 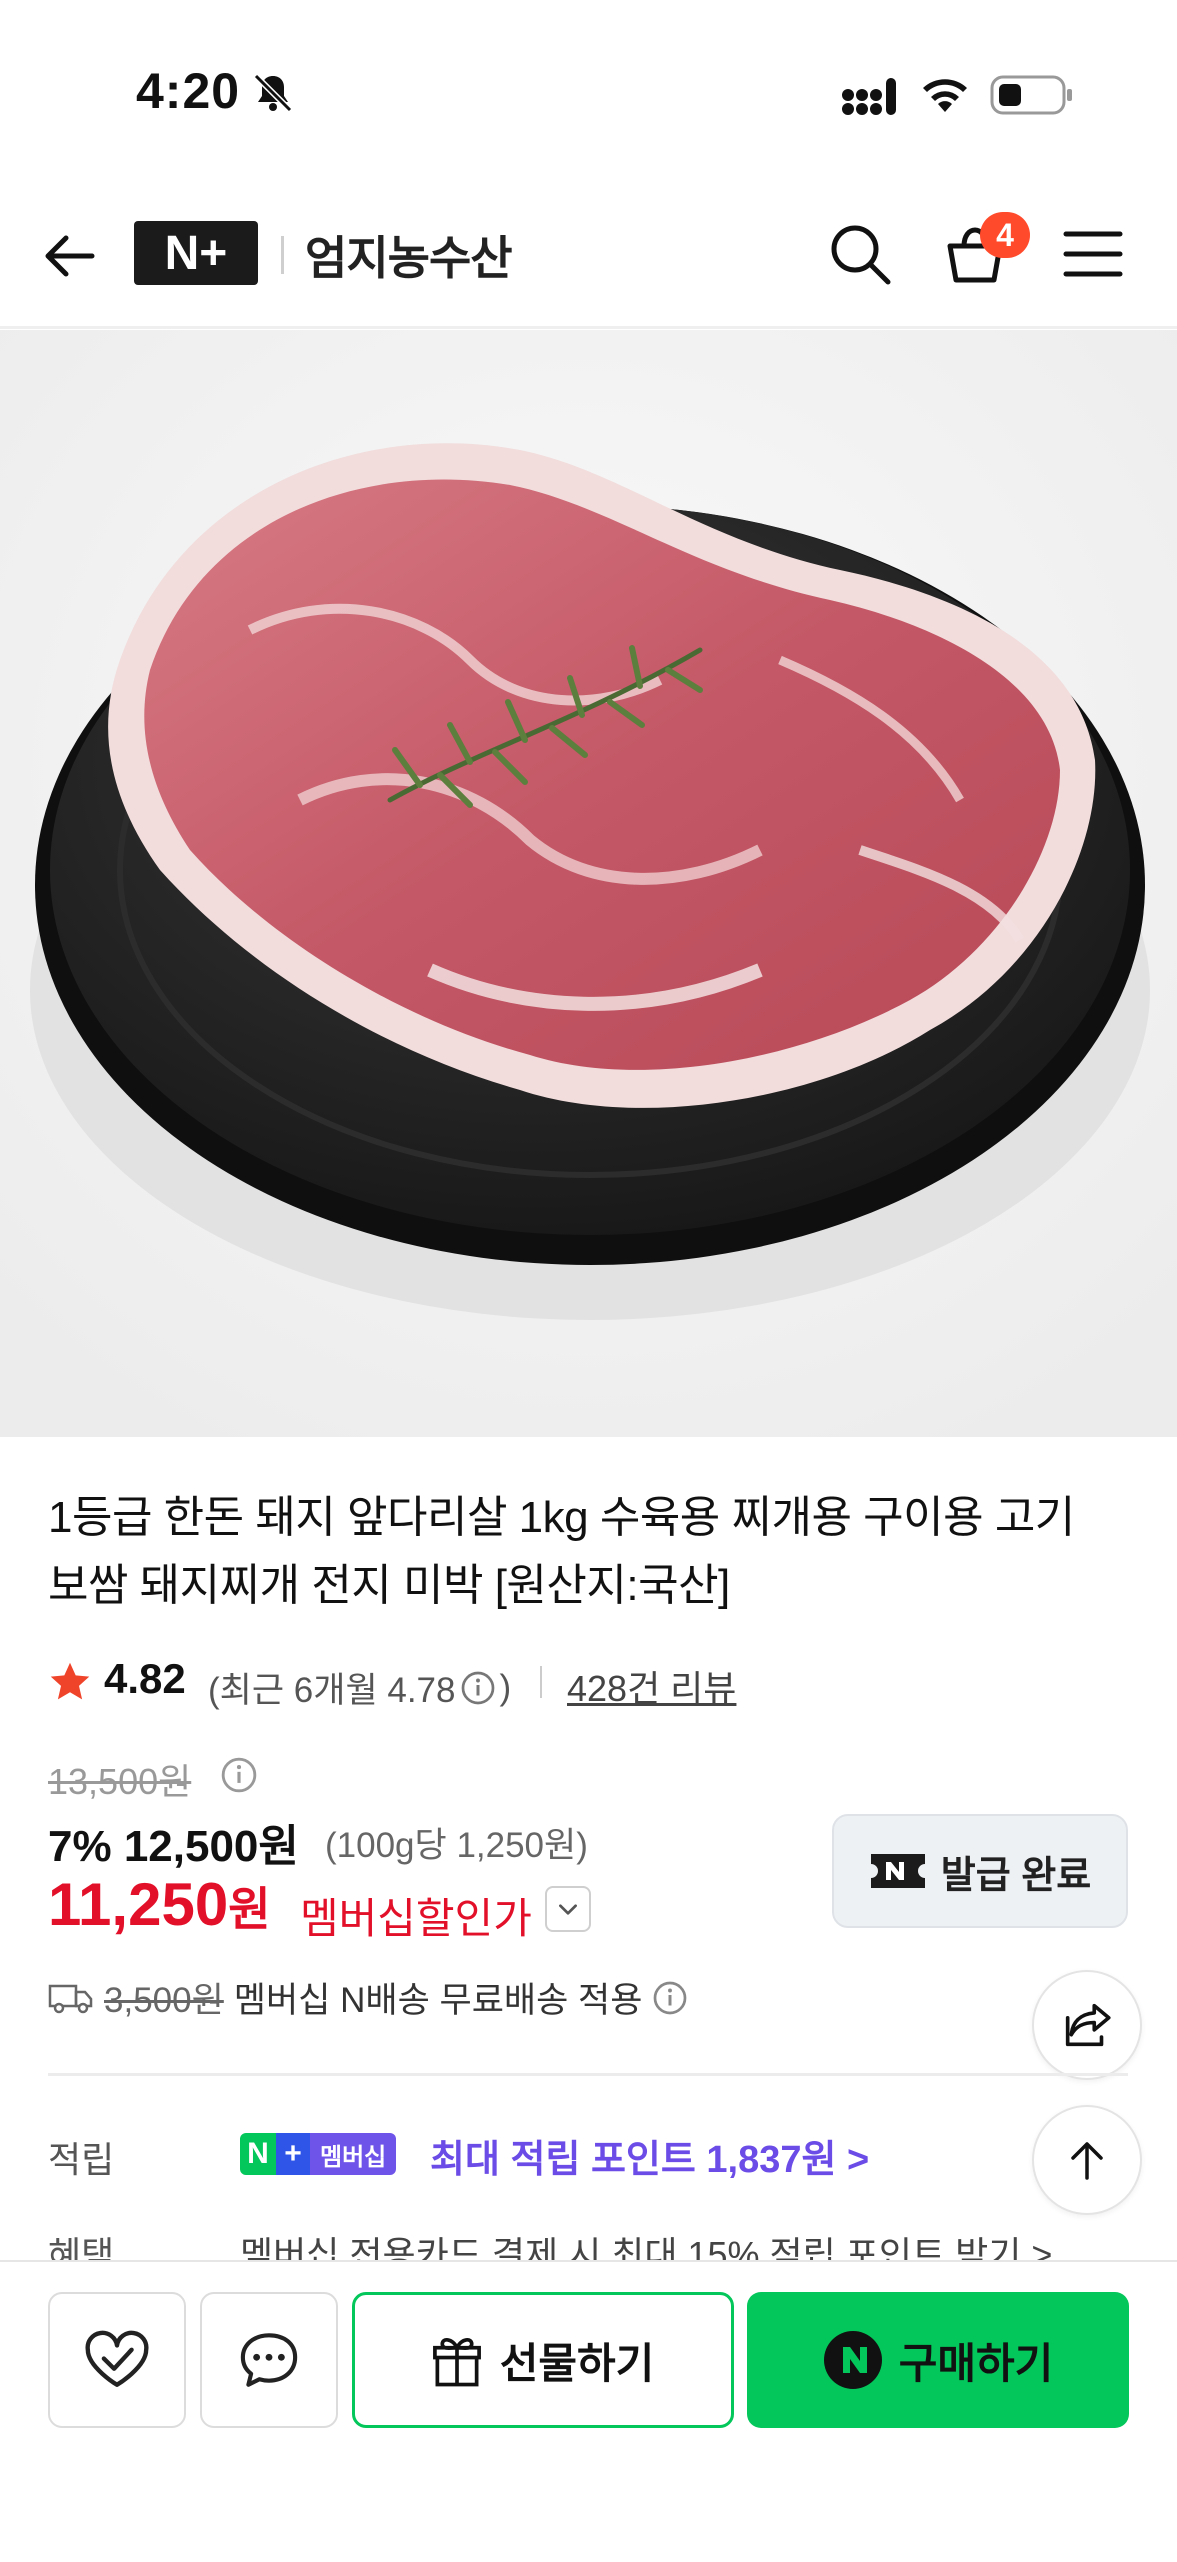 I want to click on shipping-text: 멤버십 N배송 무료배송 적용, so click(x=438, y=2000).